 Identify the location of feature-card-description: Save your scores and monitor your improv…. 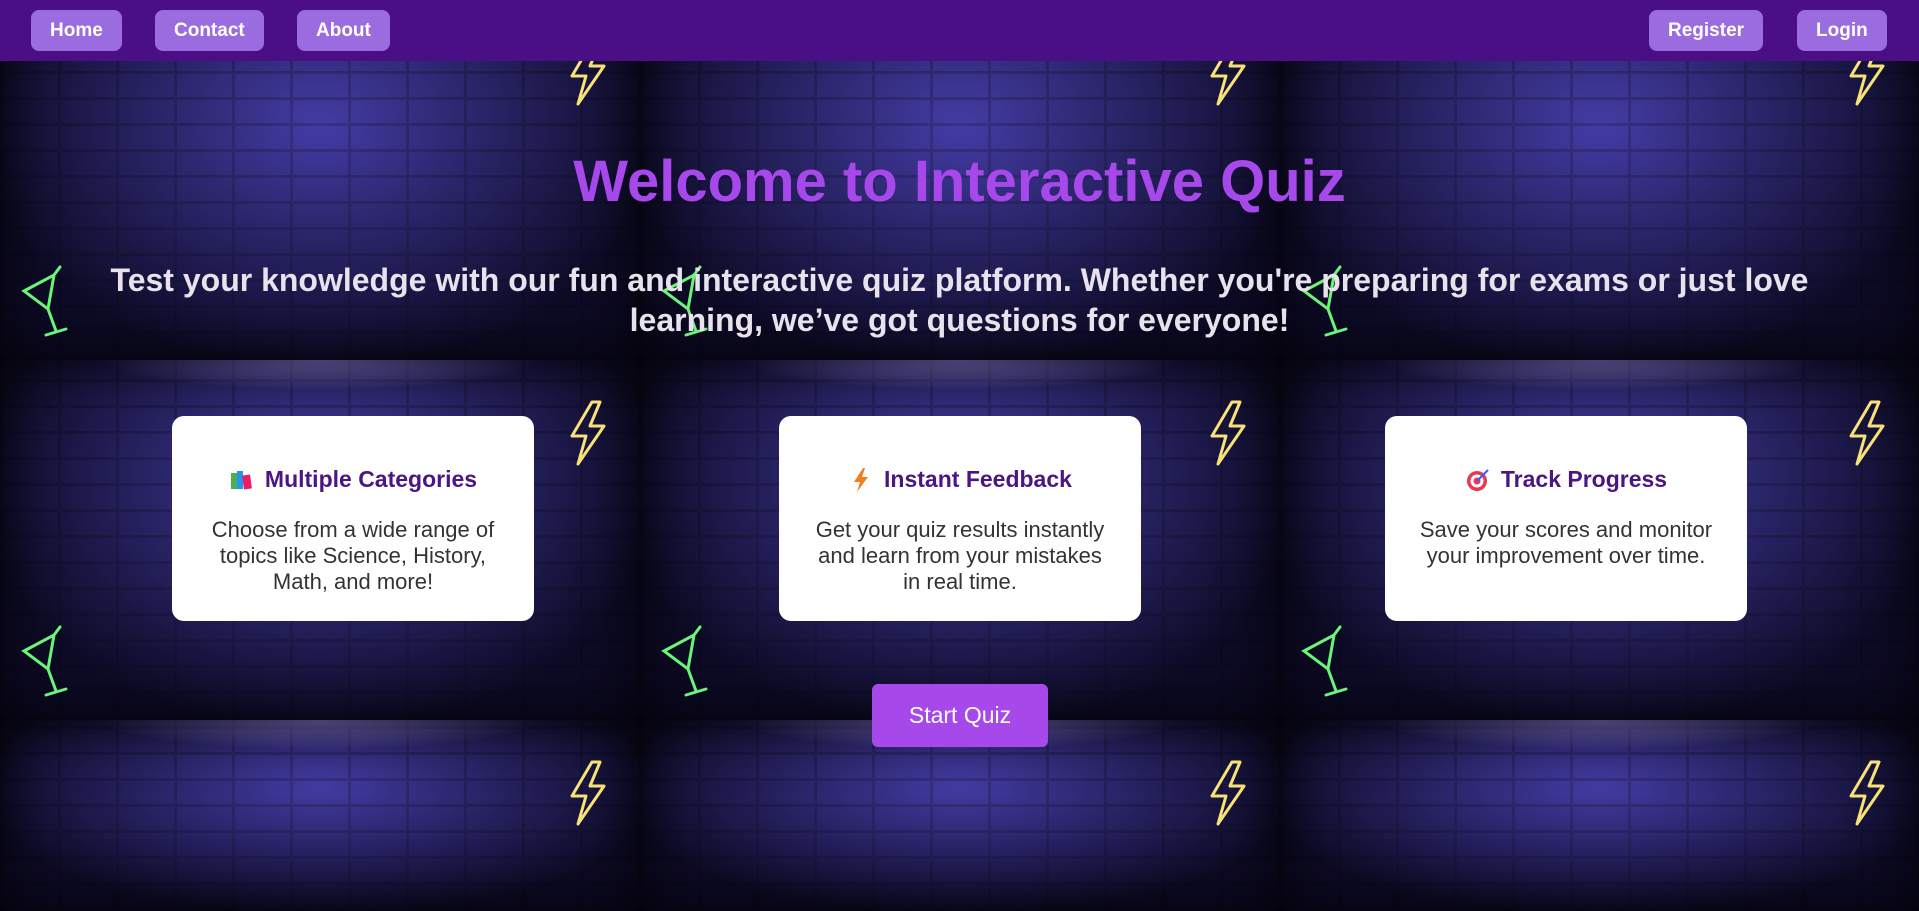
(1566, 542).